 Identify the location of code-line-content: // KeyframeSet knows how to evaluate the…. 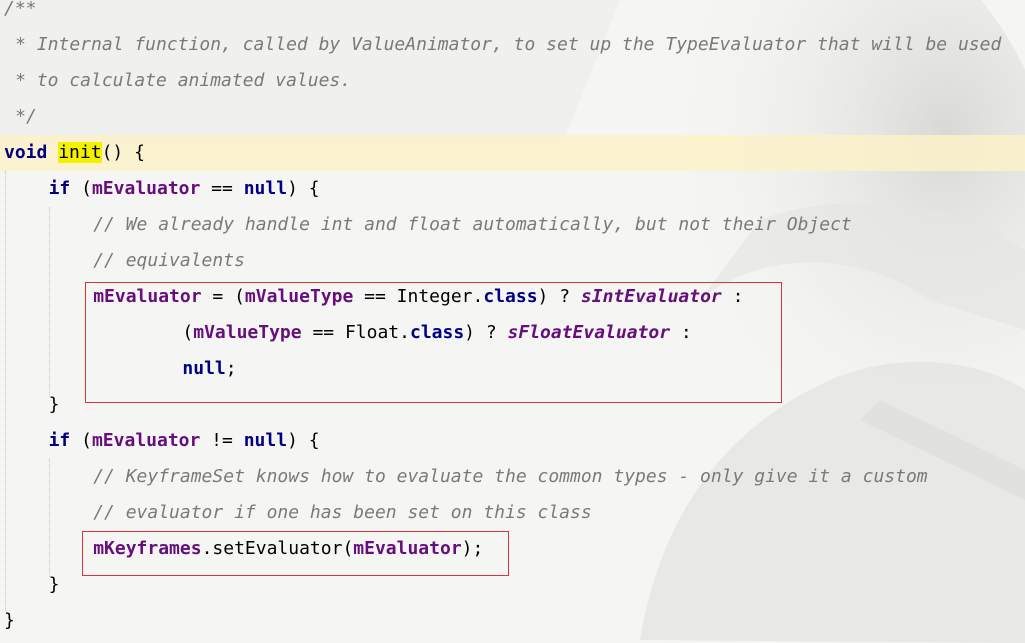
(510, 477).